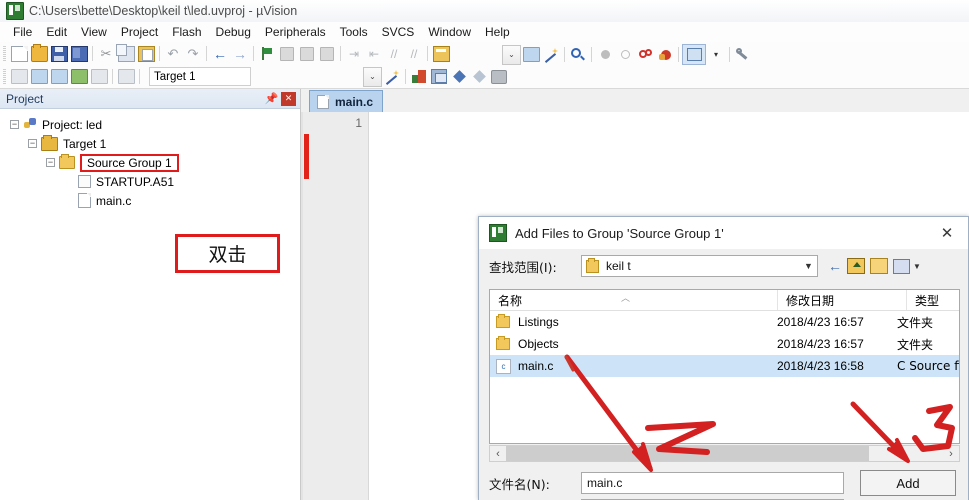  Describe the element at coordinates (712, 483) in the screenshot. I see `file-name-input: main.c` at that location.